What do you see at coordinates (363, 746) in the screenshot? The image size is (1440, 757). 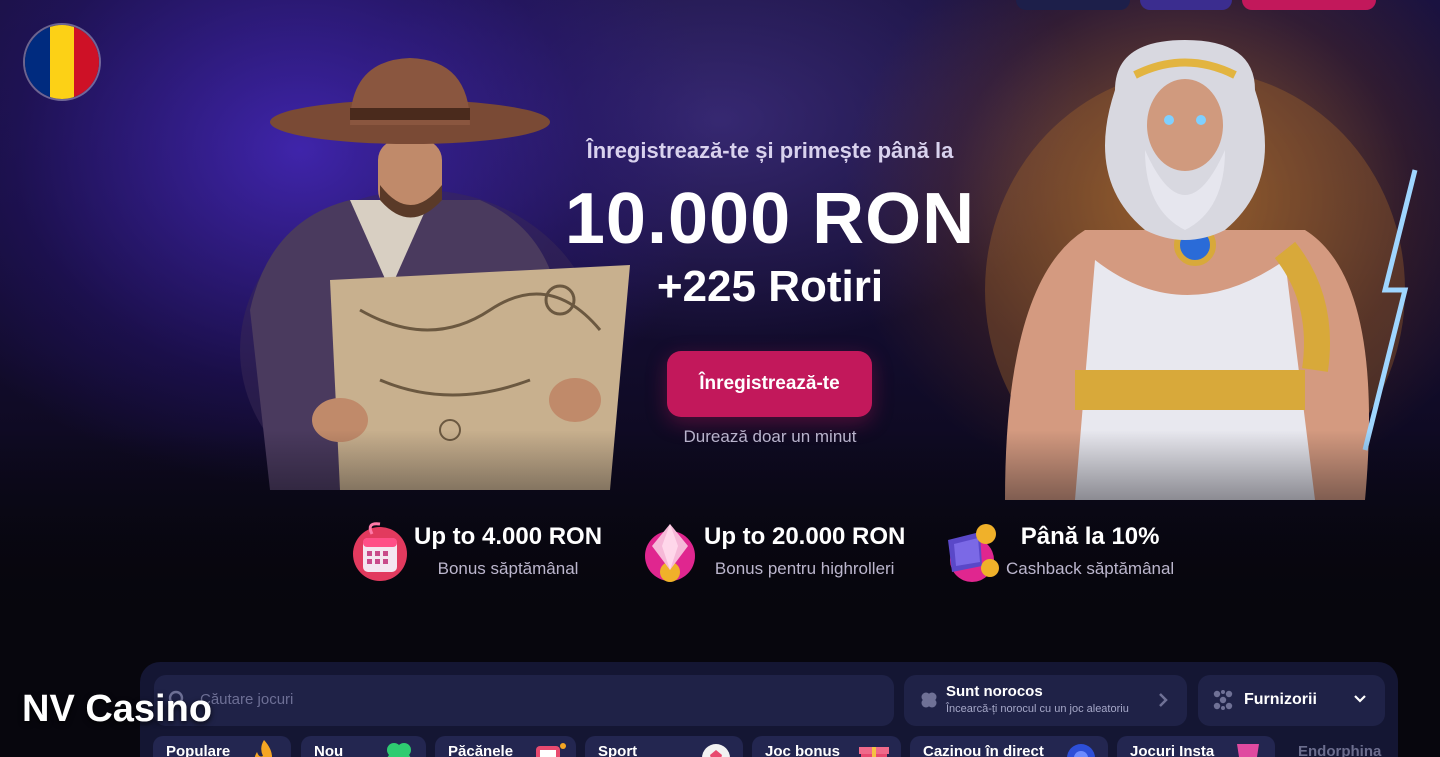 I see `tab-nou: Nou` at bounding box center [363, 746].